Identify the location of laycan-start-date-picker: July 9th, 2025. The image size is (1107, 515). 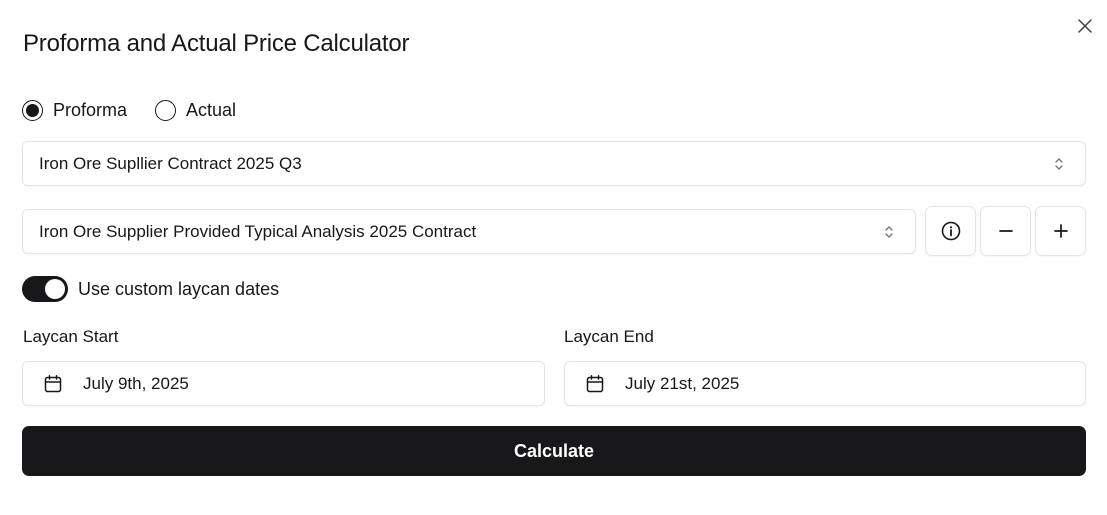
(283, 383).